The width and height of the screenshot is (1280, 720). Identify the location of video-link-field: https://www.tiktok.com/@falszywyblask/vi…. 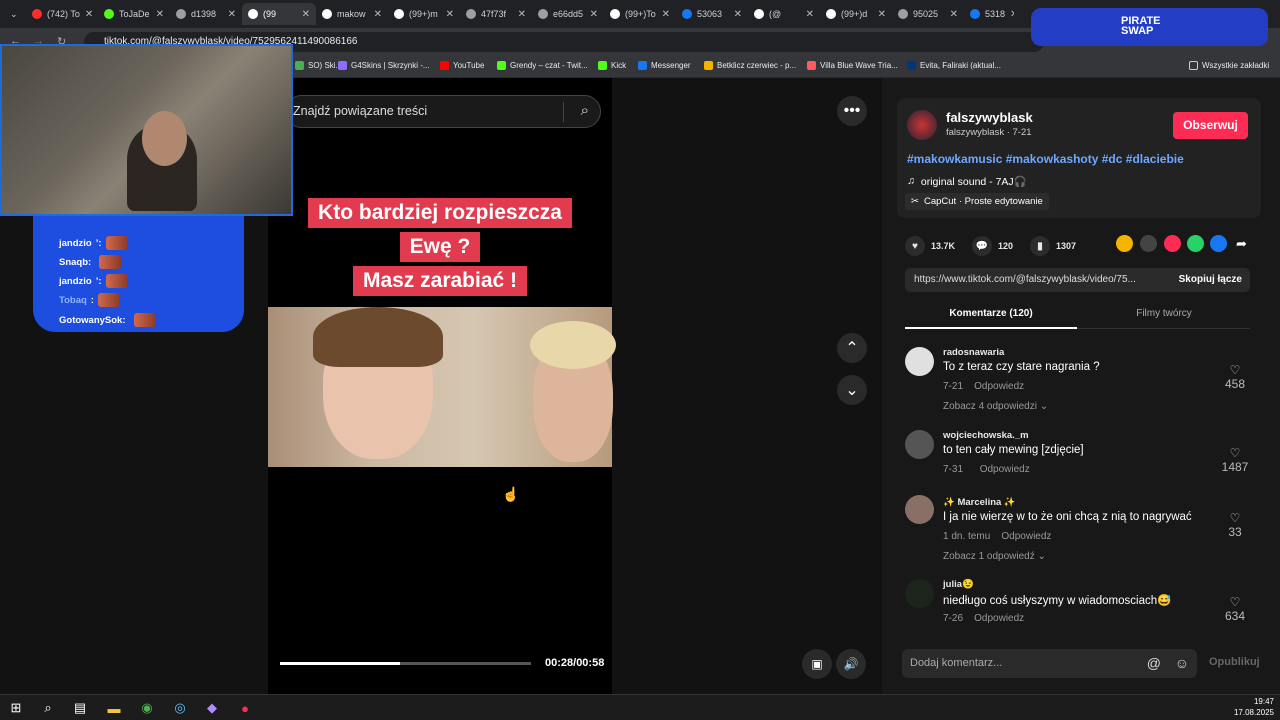
(1077, 280).